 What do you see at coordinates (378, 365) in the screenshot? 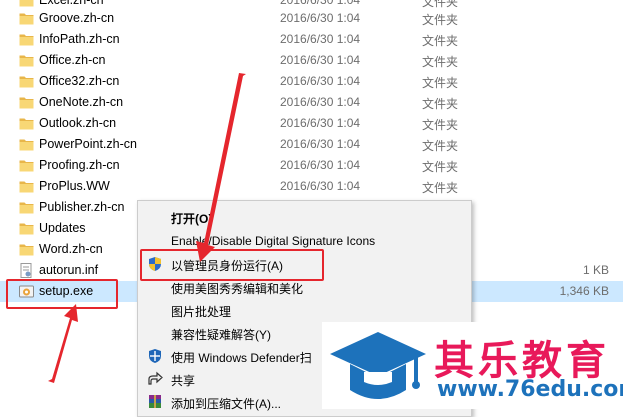
I see `graduation-cap-icon` at bounding box center [378, 365].